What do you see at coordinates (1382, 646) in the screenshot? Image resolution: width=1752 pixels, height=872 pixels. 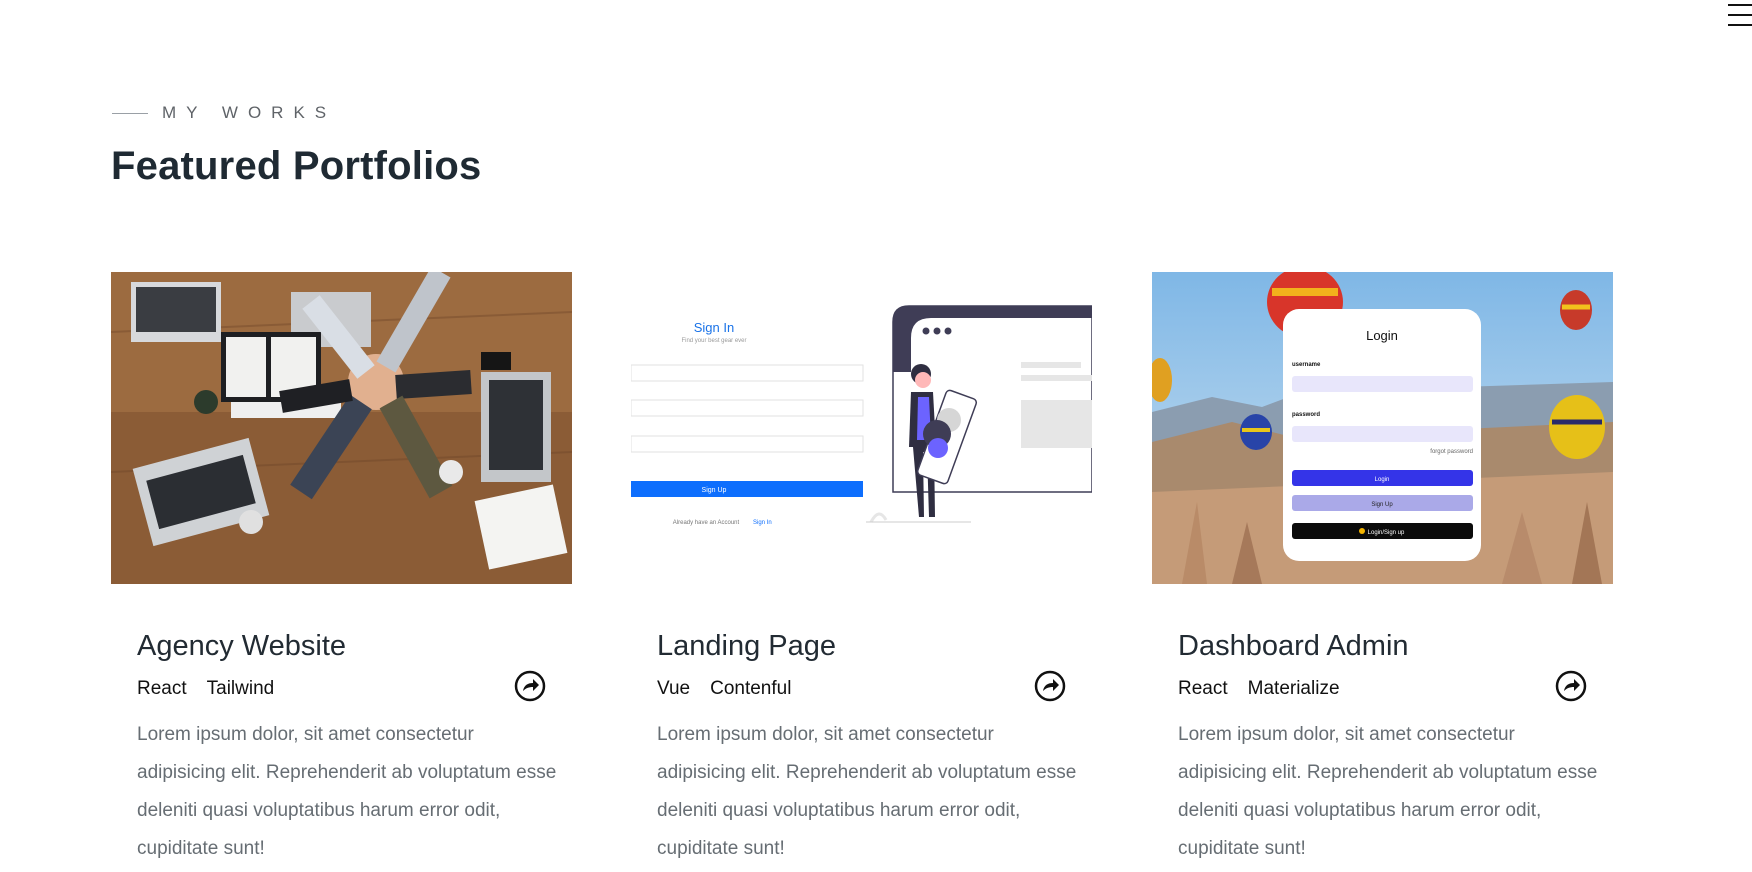 I see `card-title: Dashboard Admin` at bounding box center [1382, 646].